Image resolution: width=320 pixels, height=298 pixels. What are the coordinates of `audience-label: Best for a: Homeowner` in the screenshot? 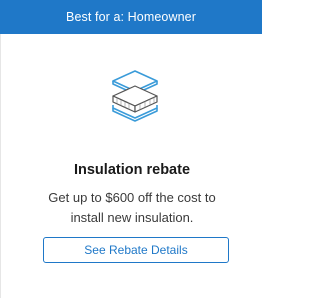 It's located at (131, 17).